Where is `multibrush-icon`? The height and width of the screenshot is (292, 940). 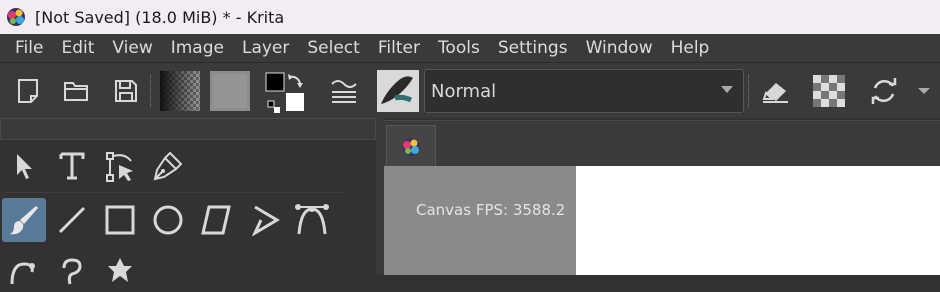
multibrush-icon is located at coordinates (120, 270).